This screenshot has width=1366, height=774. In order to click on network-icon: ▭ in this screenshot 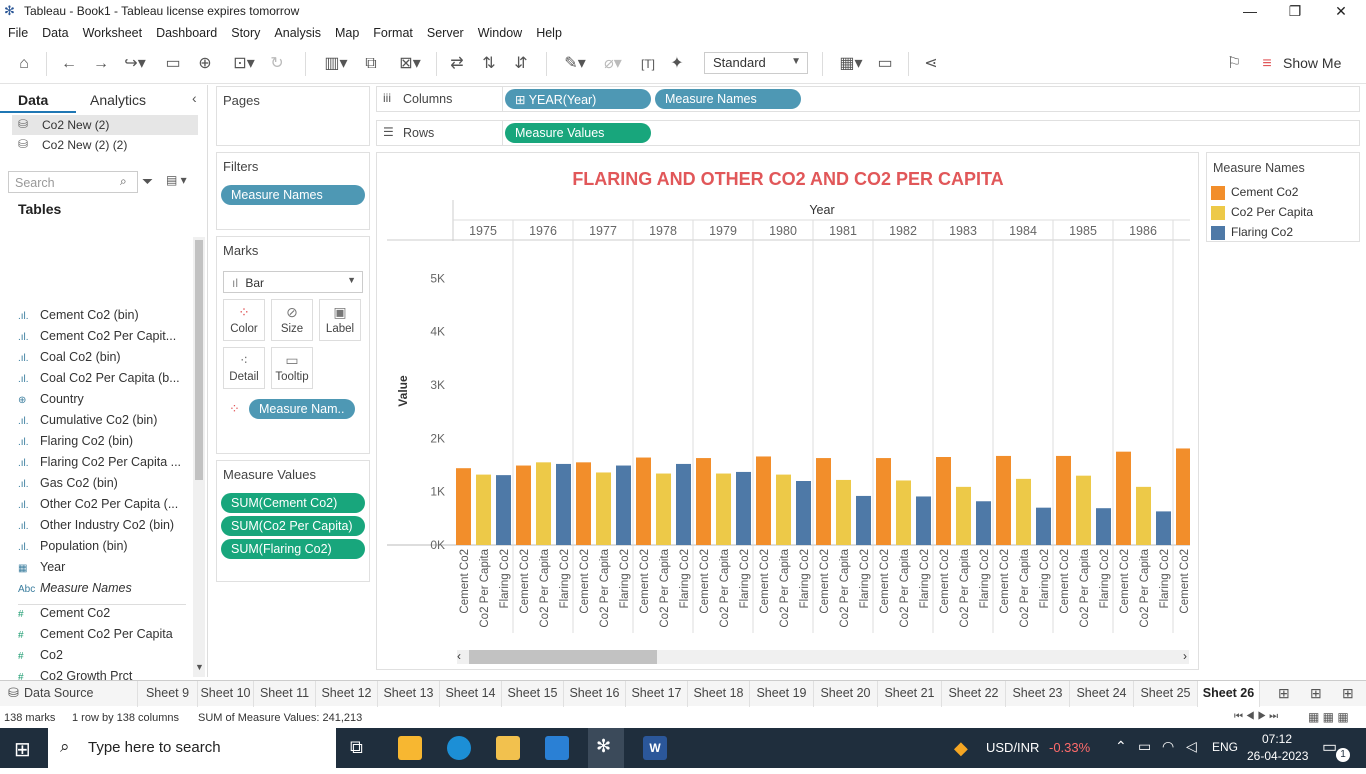, I will do `click(1144, 746)`.